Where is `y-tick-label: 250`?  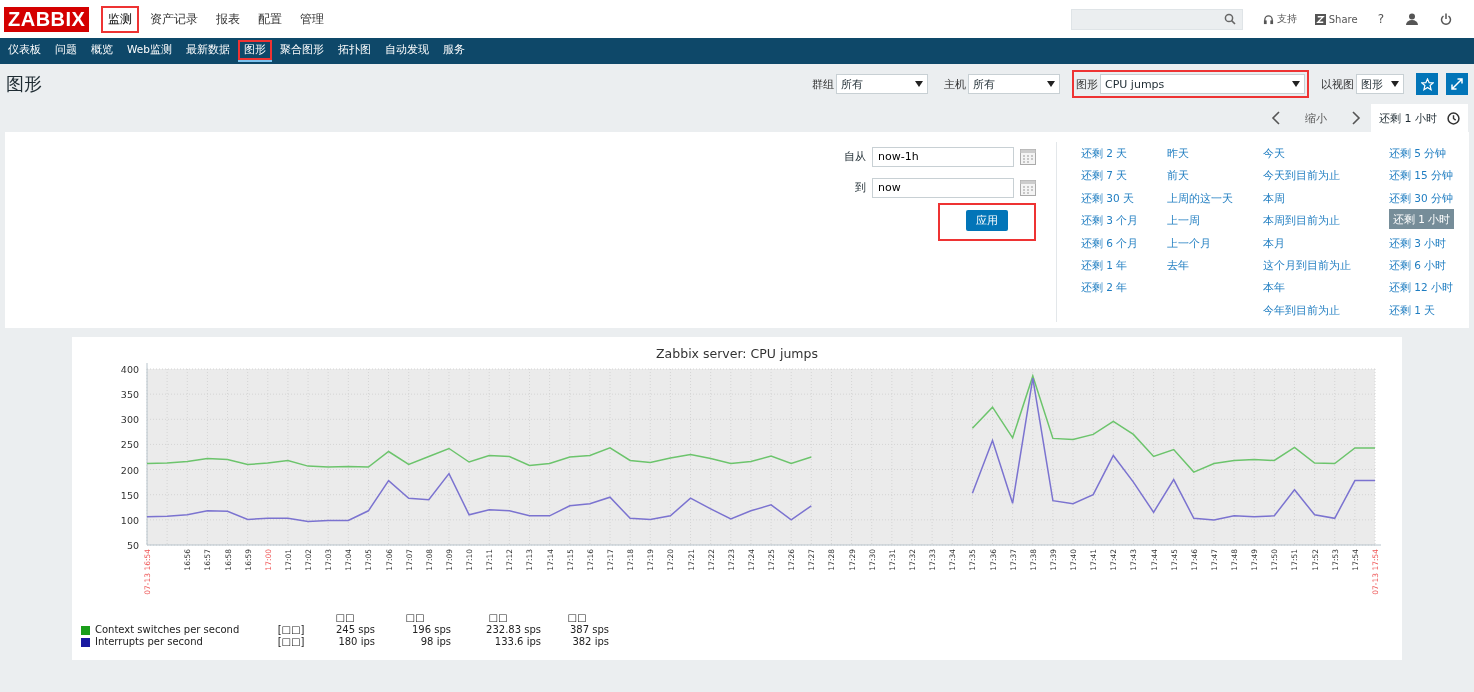
y-tick-label: 250 is located at coordinates (129, 445).